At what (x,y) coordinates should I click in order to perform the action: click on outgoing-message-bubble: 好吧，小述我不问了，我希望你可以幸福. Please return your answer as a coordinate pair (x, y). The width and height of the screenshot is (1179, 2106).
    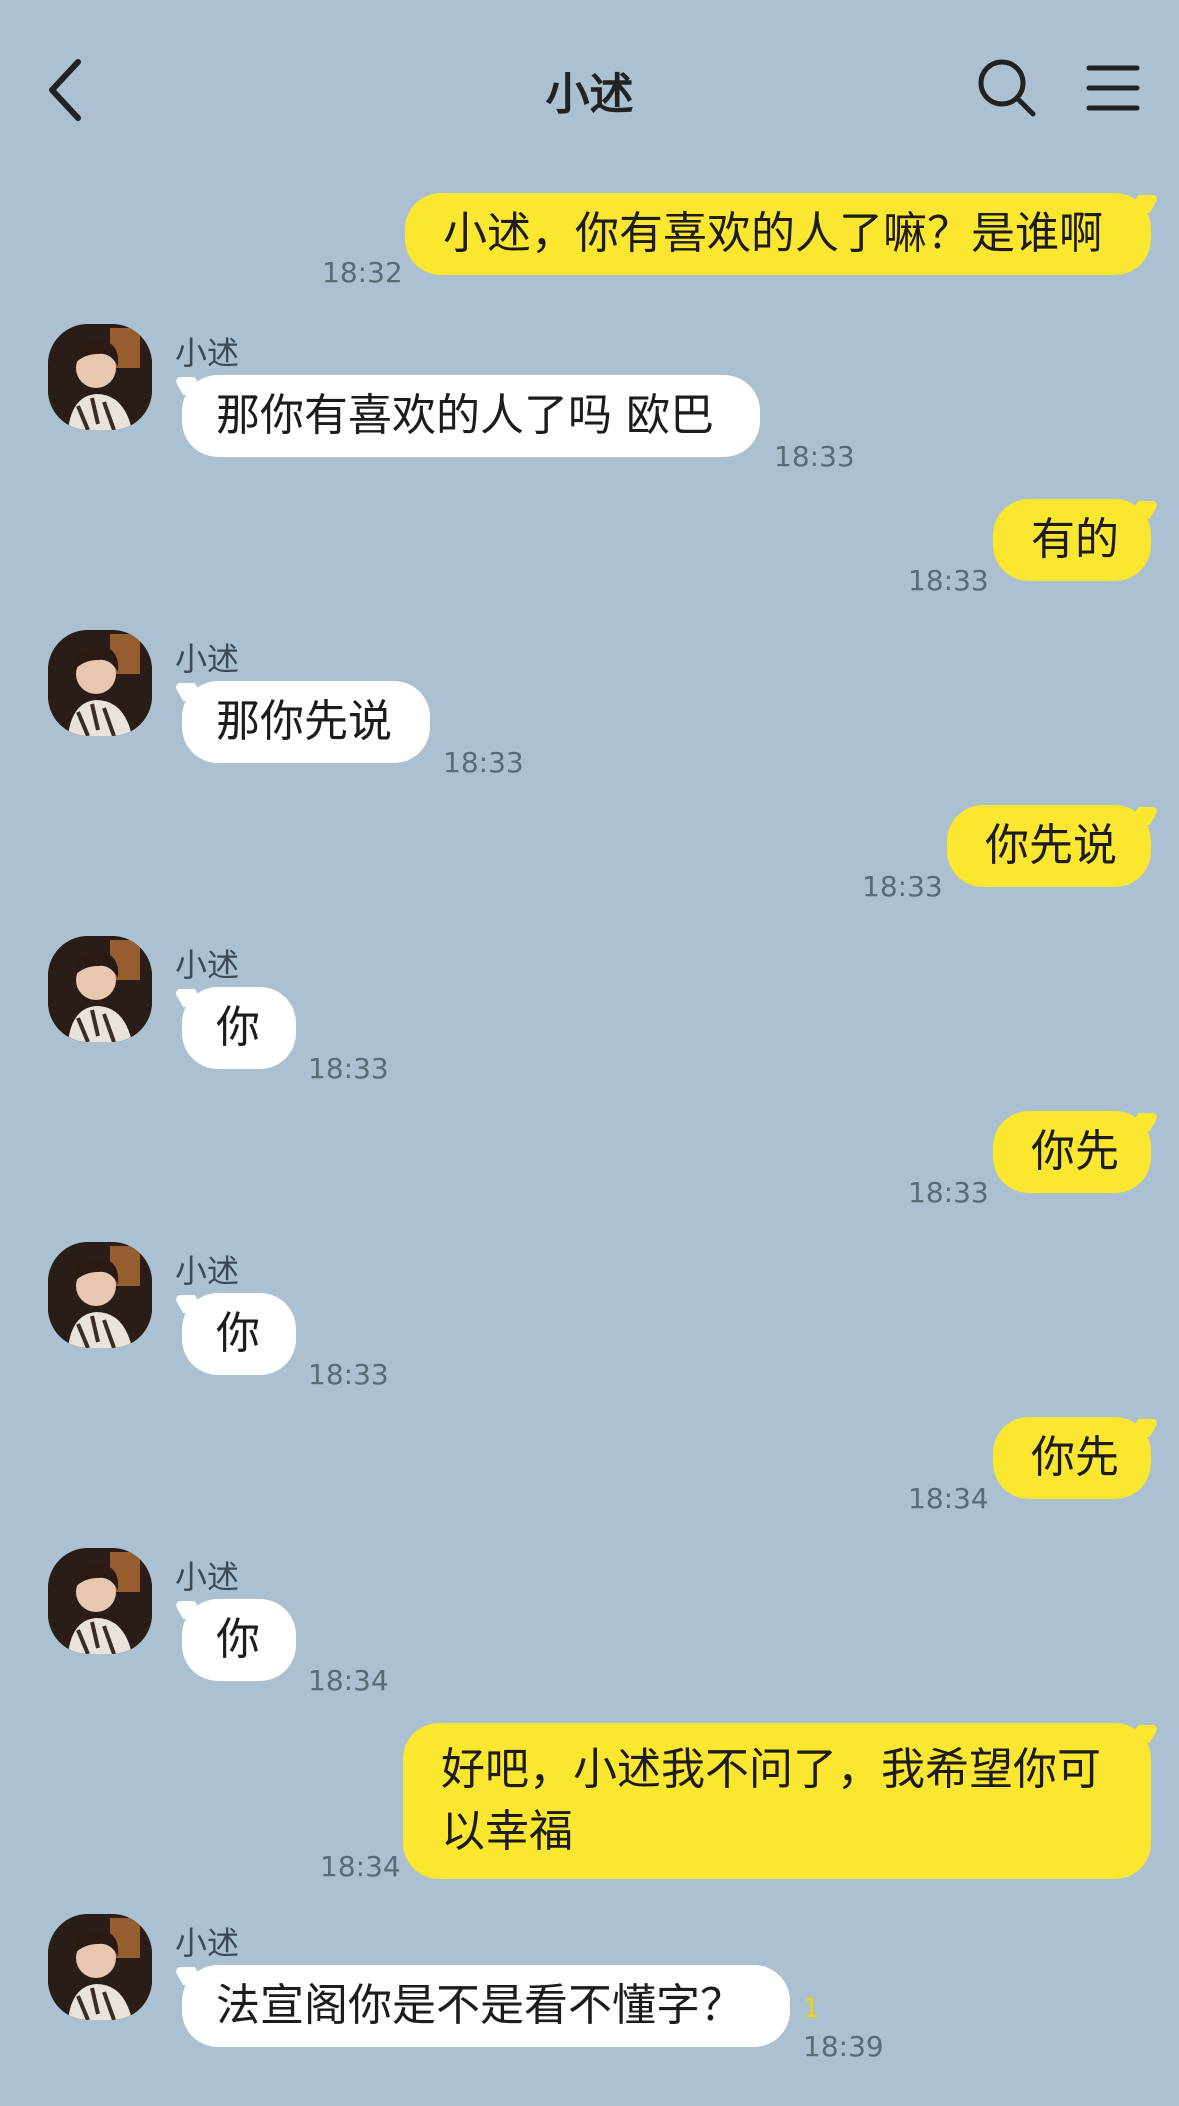
    Looking at the image, I should click on (777, 1801).